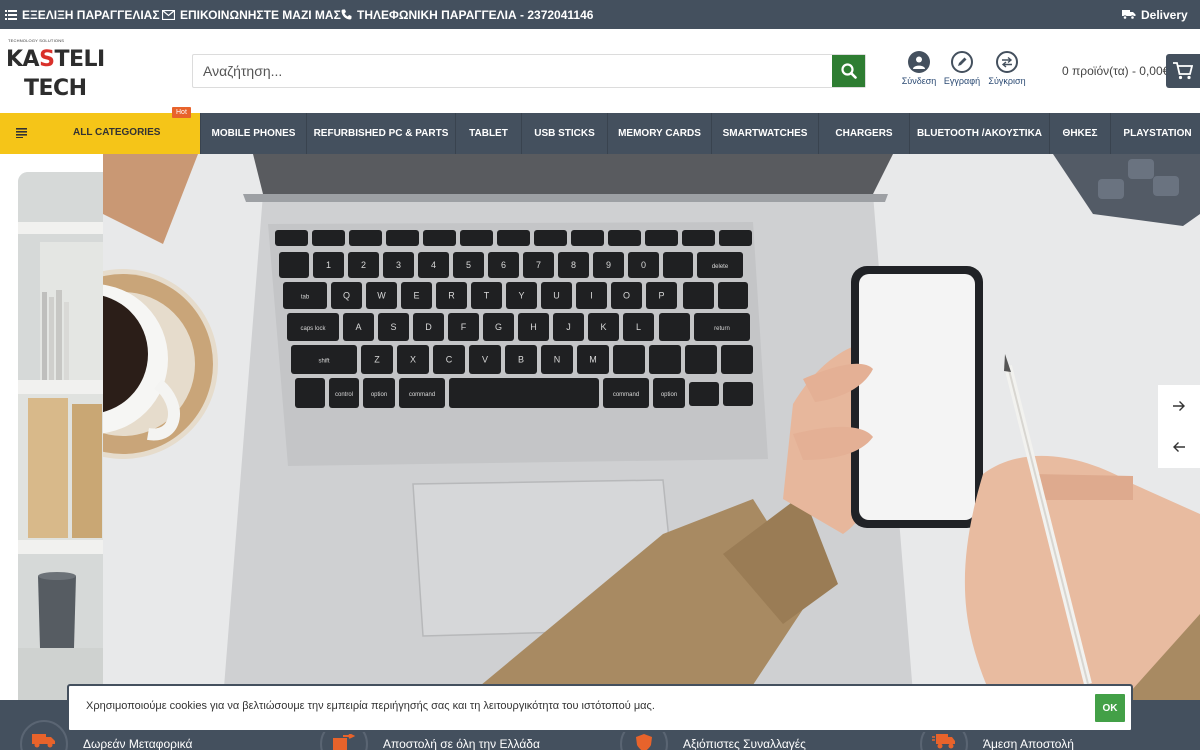 This screenshot has width=1200, height=750. Describe the element at coordinates (568, 327) in the screenshot. I see `laptop-key-label: J` at that location.